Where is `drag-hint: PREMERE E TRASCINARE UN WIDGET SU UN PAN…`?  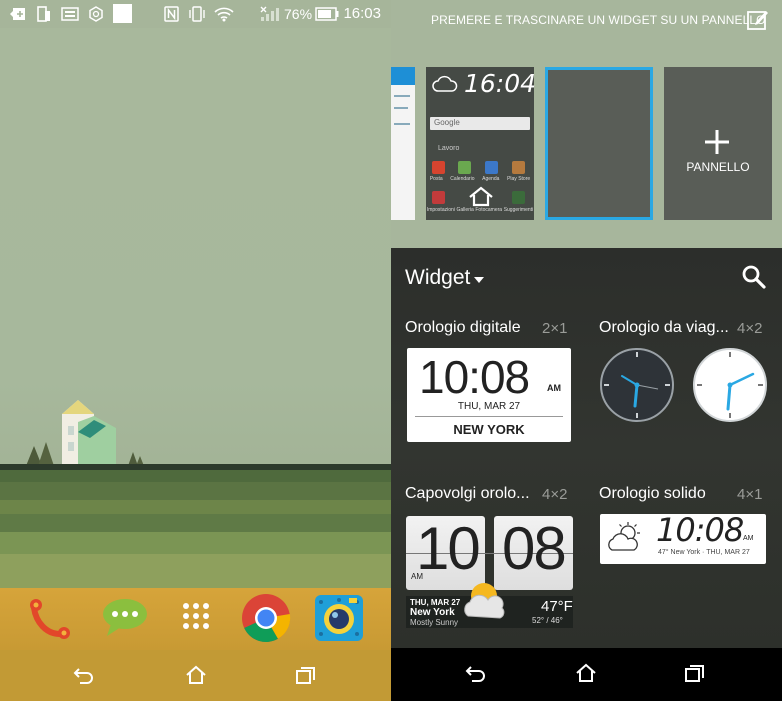
drag-hint: PREMERE E TRASCINARE UN WIDGET SU UN PAN… is located at coordinates (598, 20).